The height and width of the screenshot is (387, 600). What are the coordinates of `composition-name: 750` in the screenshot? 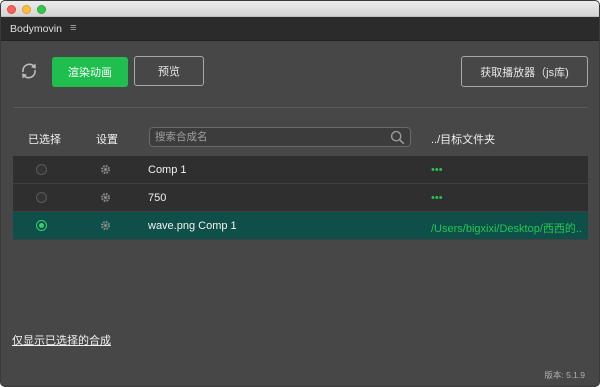 It's located at (157, 198).